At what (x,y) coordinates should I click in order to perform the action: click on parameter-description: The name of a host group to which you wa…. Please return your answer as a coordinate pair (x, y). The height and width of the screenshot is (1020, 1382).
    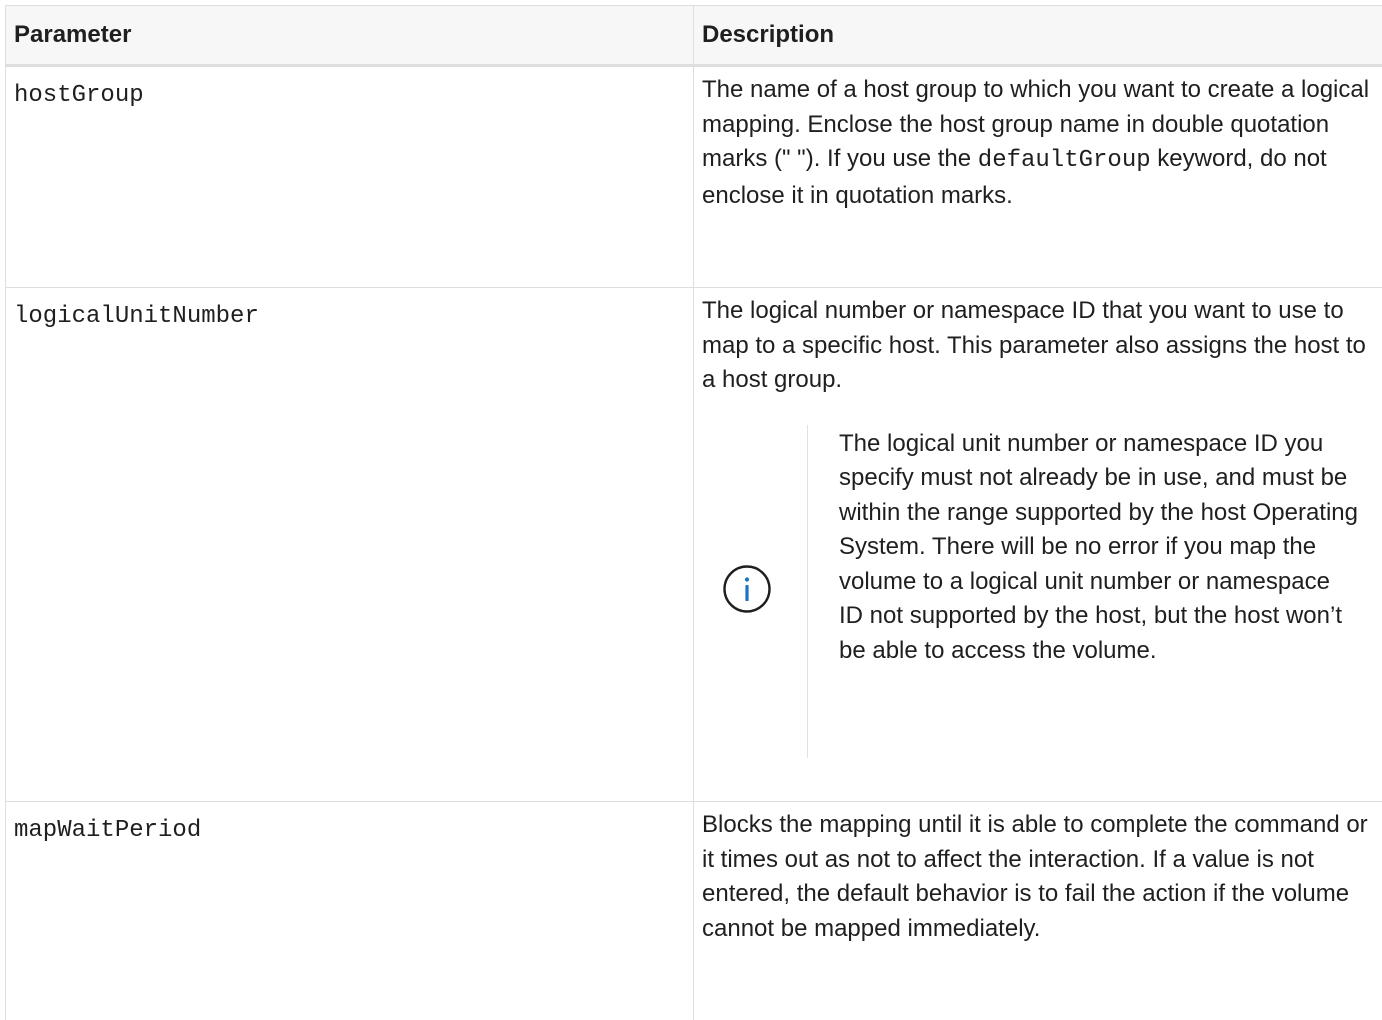
    Looking at the image, I should click on (1038, 140).